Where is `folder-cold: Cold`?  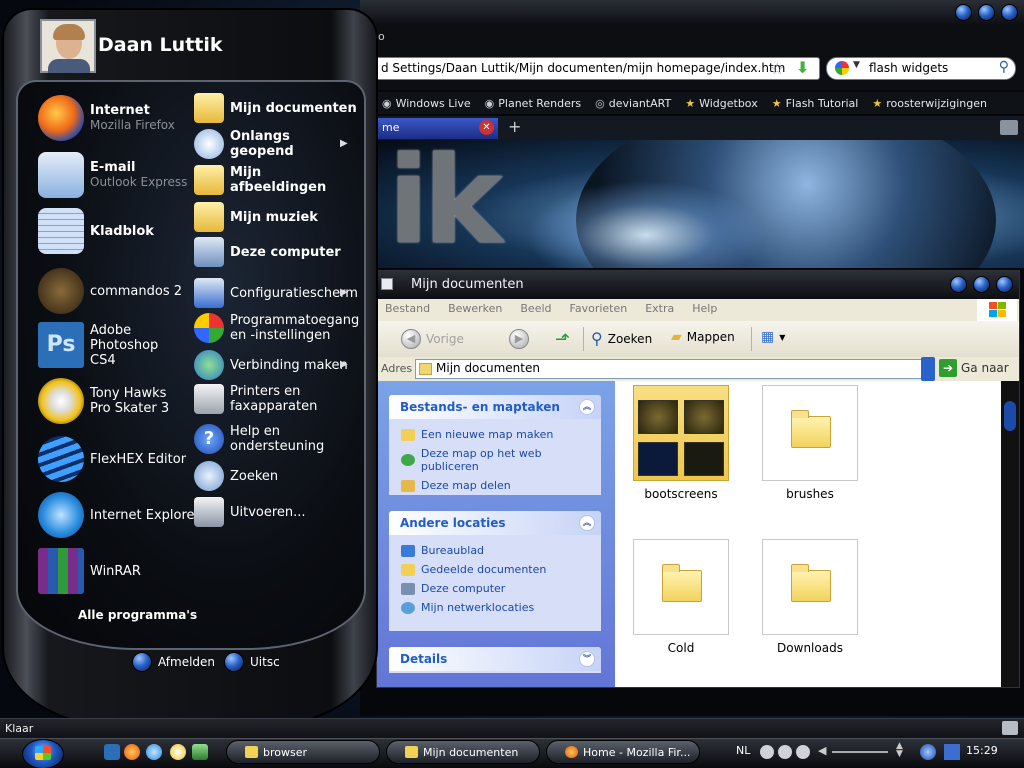 folder-cold: Cold is located at coordinates (681, 597).